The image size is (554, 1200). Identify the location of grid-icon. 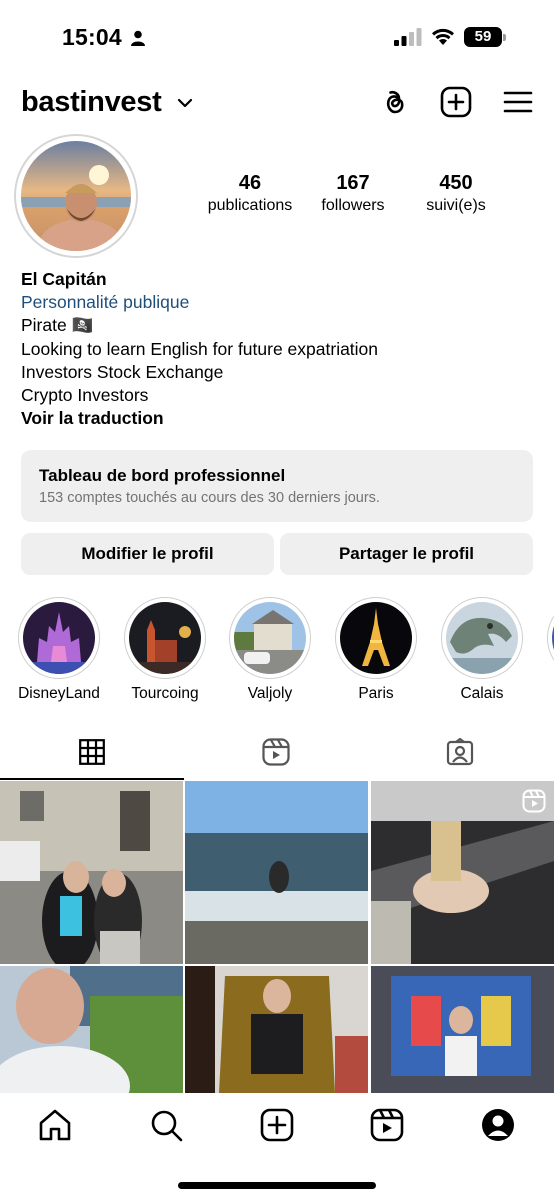
(92, 754).